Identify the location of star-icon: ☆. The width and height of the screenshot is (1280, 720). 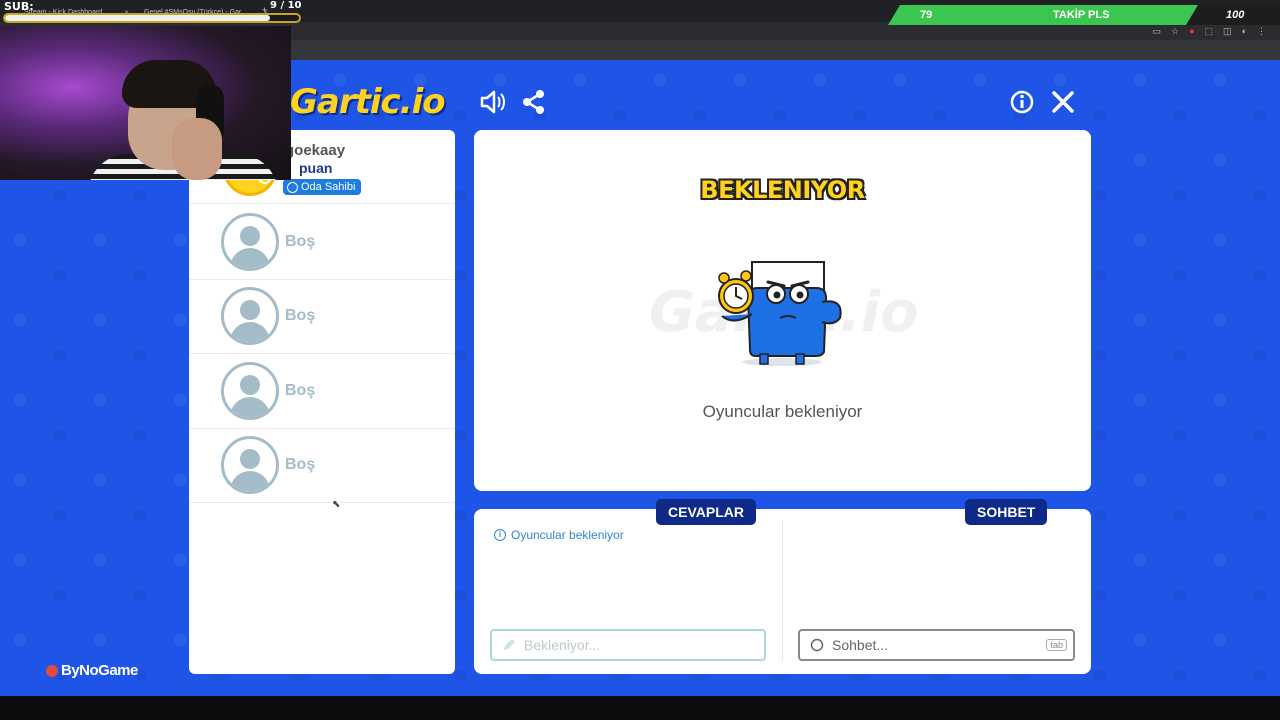
(1175, 31).